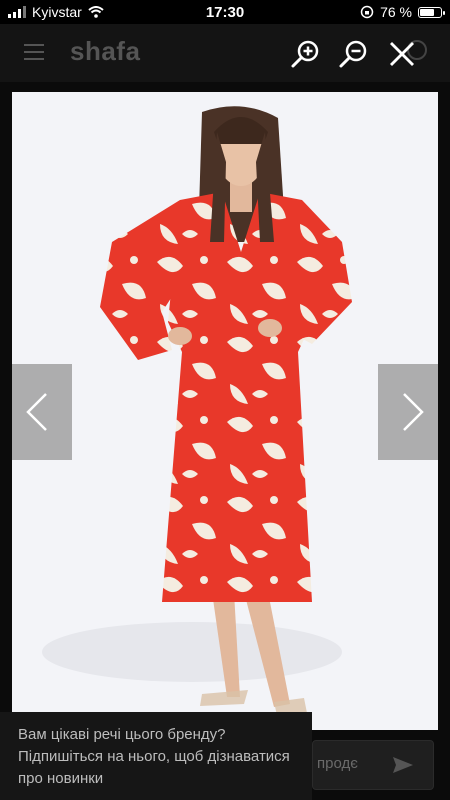 This screenshot has height=800, width=450. Describe the element at coordinates (373, 765) in the screenshot. I see `subscribe-input: продє` at that location.